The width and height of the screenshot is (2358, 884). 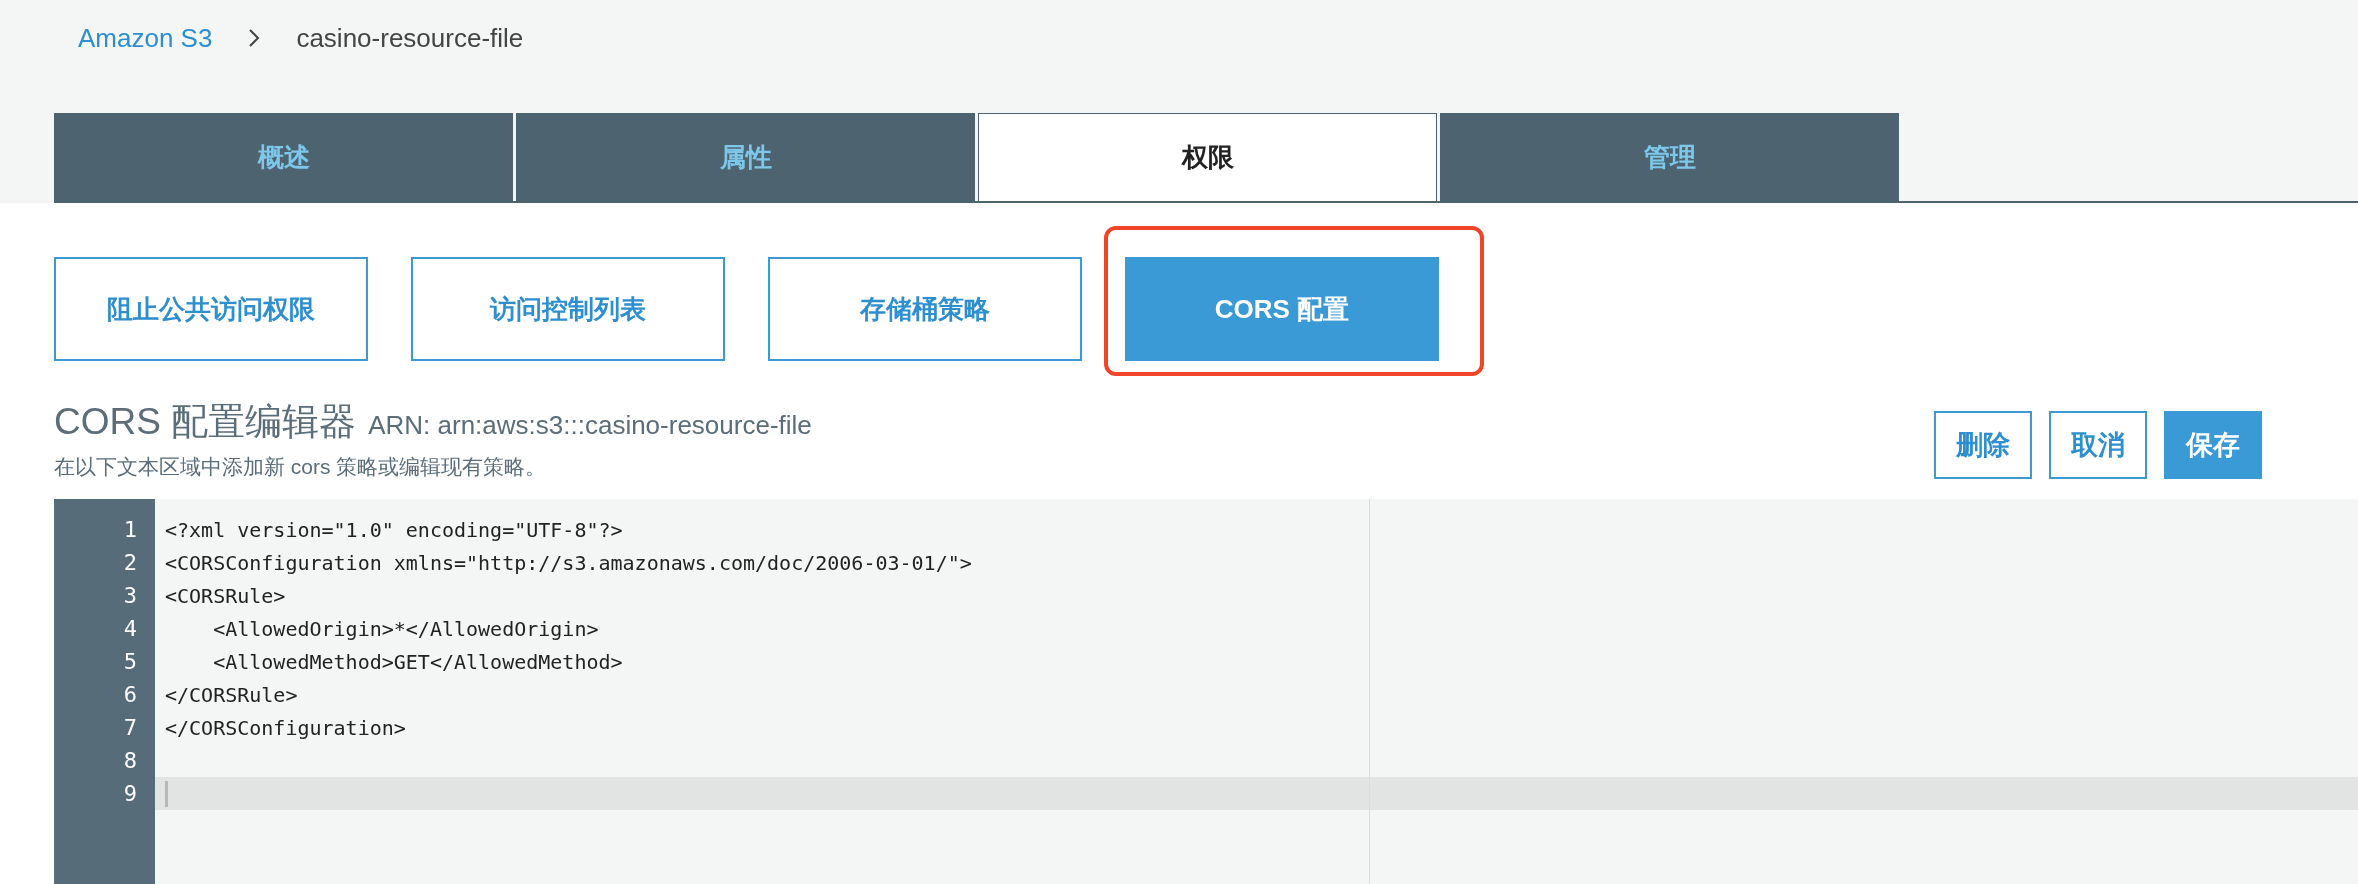 What do you see at coordinates (1669, 157) in the screenshot?
I see `tab: 管理` at bounding box center [1669, 157].